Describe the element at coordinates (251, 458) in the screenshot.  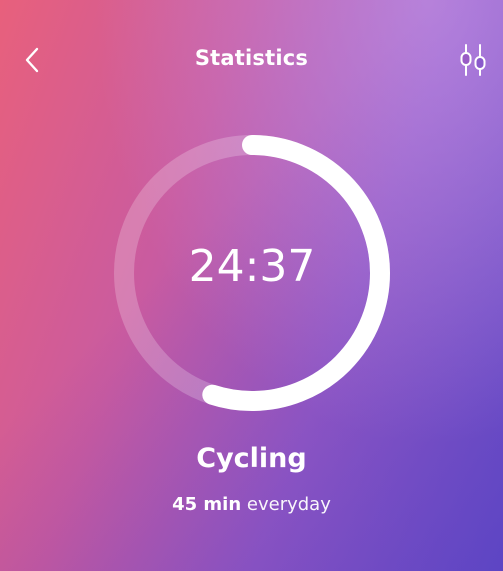
I see `activity-name: Cycling` at that location.